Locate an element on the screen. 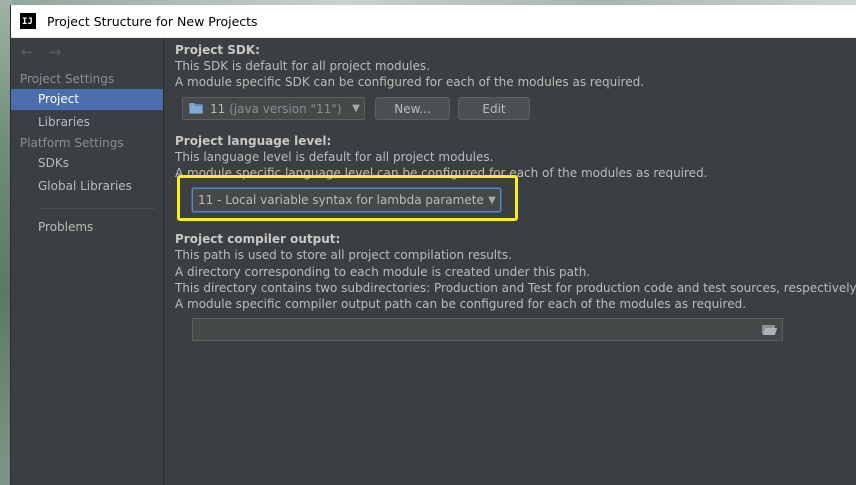 This screenshot has width=856, height=485. sdk-version: 11 is located at coordinates (218, 108).